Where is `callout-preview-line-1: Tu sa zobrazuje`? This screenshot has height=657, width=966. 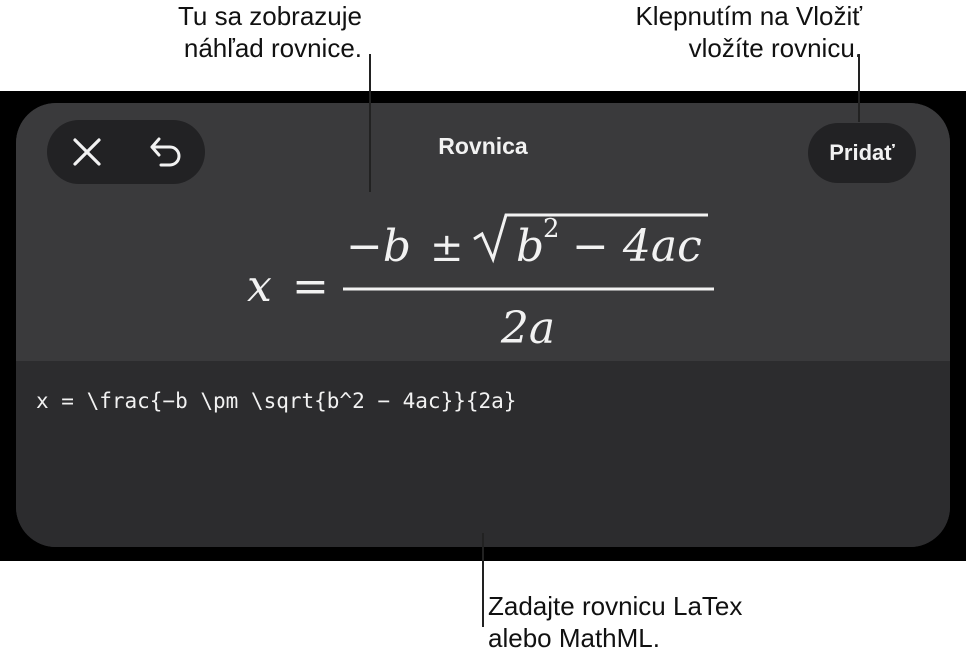 callout-preview-line-1: Tu sa zobrazuje is located at coordinates (269, 16).